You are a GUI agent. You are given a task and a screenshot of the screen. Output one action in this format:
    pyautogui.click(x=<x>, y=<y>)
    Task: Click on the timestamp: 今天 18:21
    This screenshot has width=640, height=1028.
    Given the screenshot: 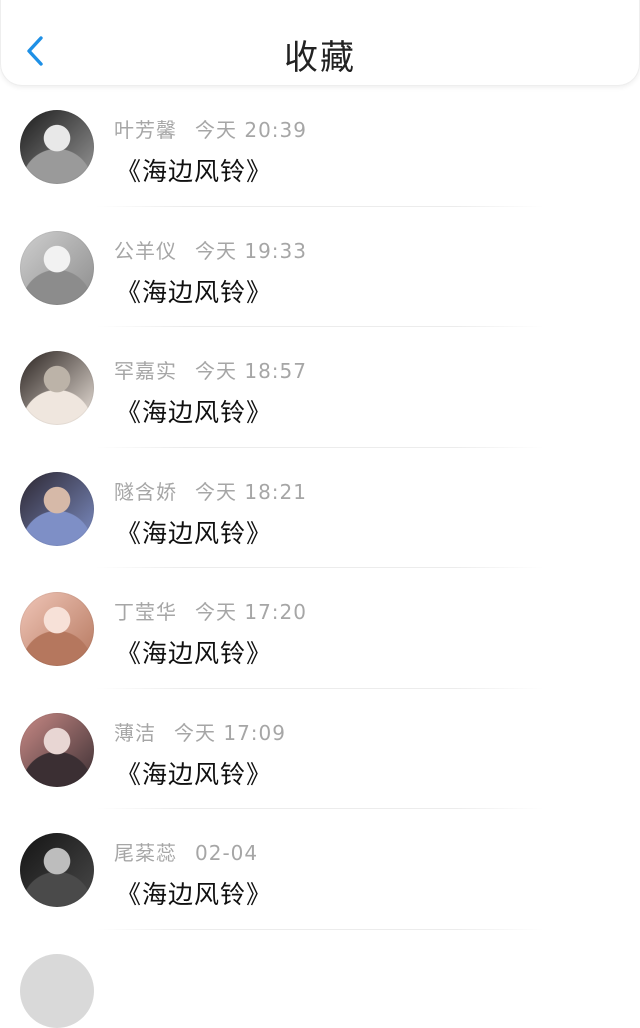 What is the action you would take?
    pyautogui.click(x=251, y=491)
    